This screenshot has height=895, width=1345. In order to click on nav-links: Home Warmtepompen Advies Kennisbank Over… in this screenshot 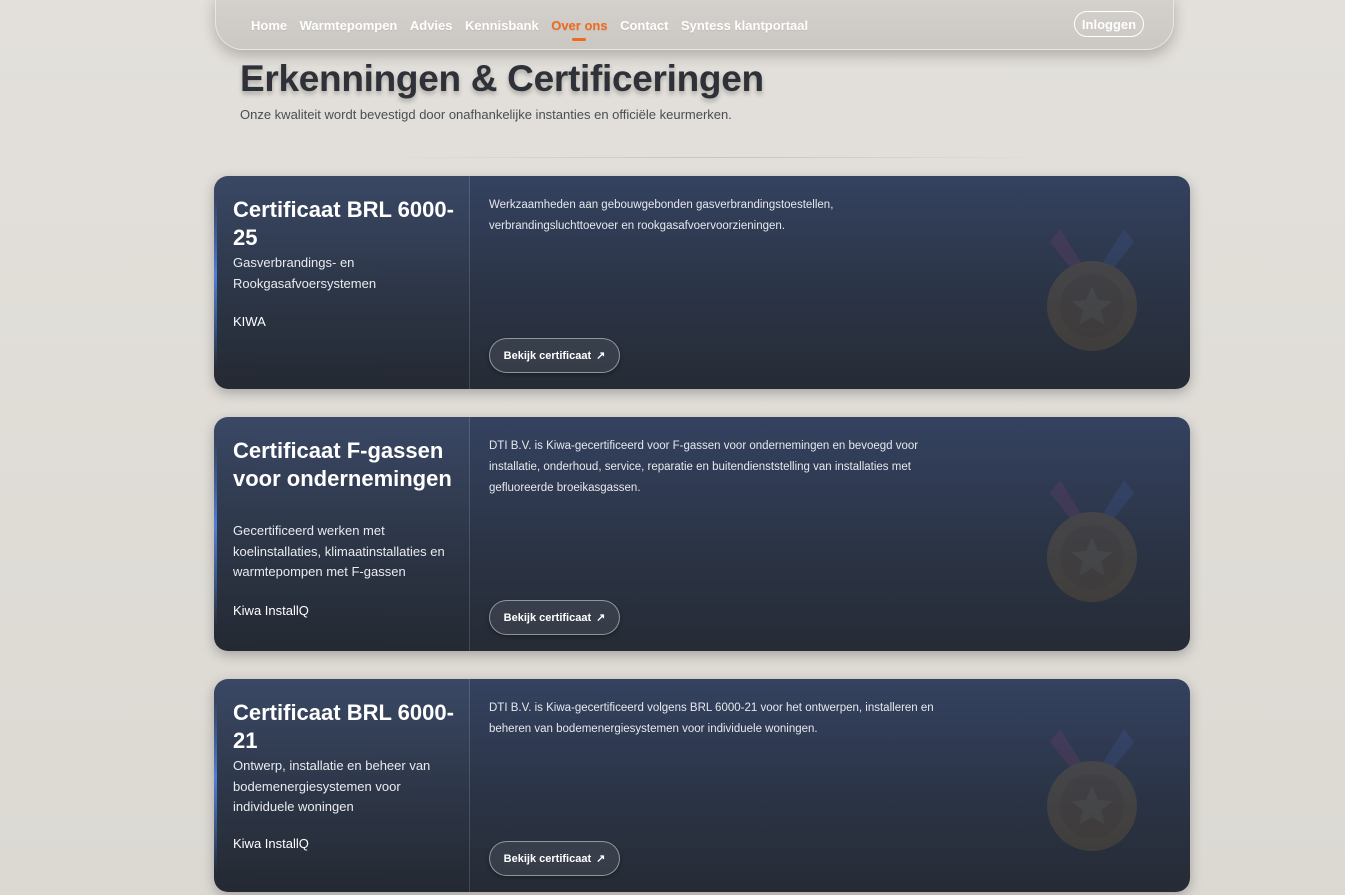, I will do `click(536, 29)`.